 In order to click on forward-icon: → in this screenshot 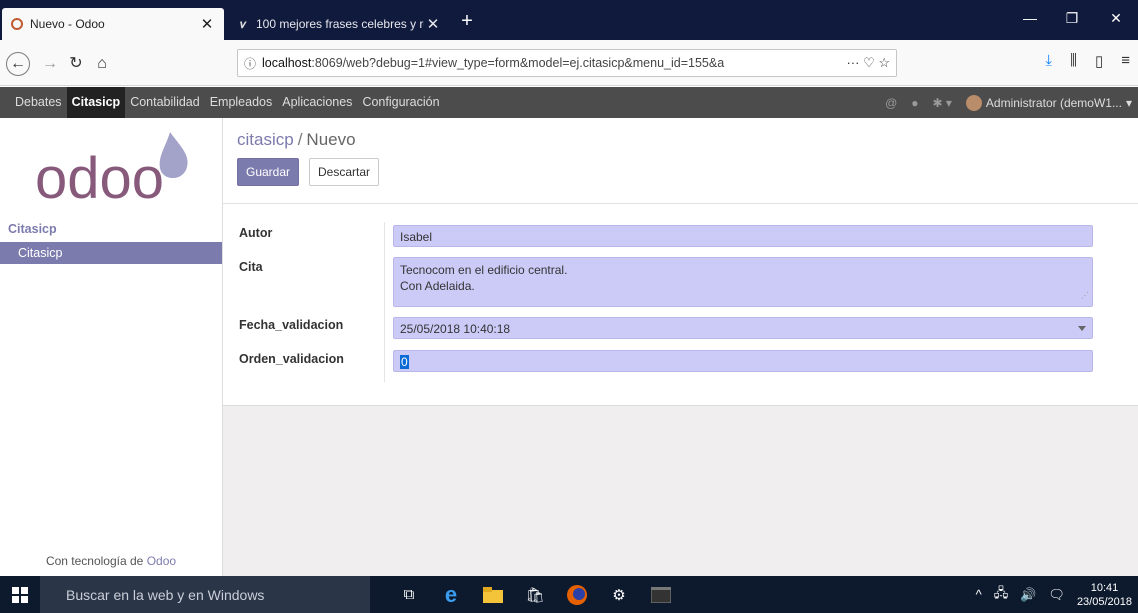, I will do `click(50, 64)`.